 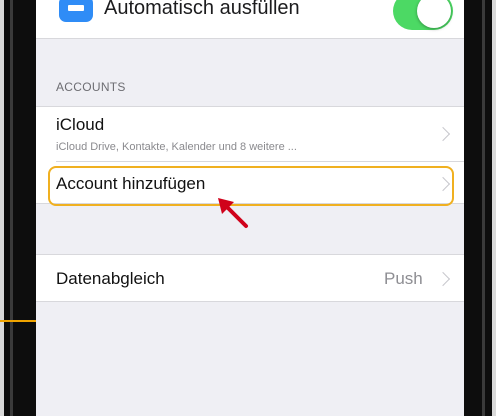 I want to click on autofill-row: Automatisch ausfüllen, so click(x=250, y=19).